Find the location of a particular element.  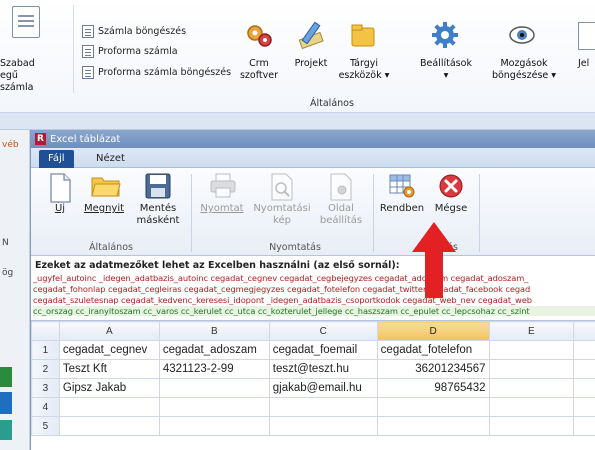

print-button: Nyomtat is located at coordinates (222, 194).